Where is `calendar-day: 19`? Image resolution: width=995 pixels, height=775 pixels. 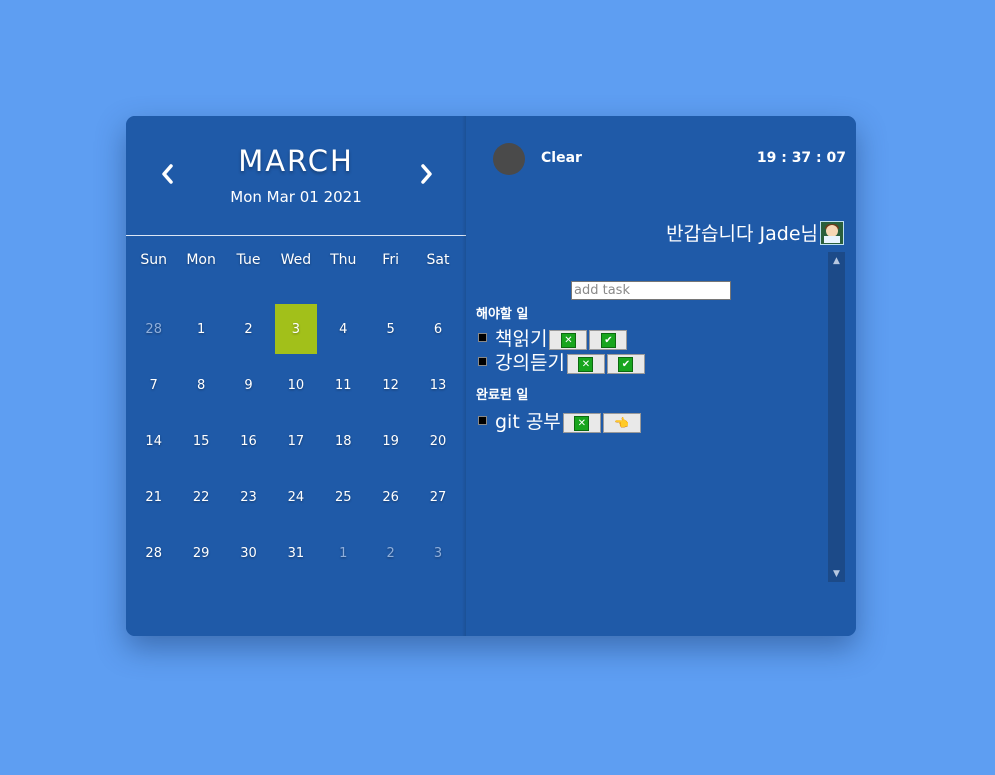
calendar-day: 19 is located at coordinates (390, 441).